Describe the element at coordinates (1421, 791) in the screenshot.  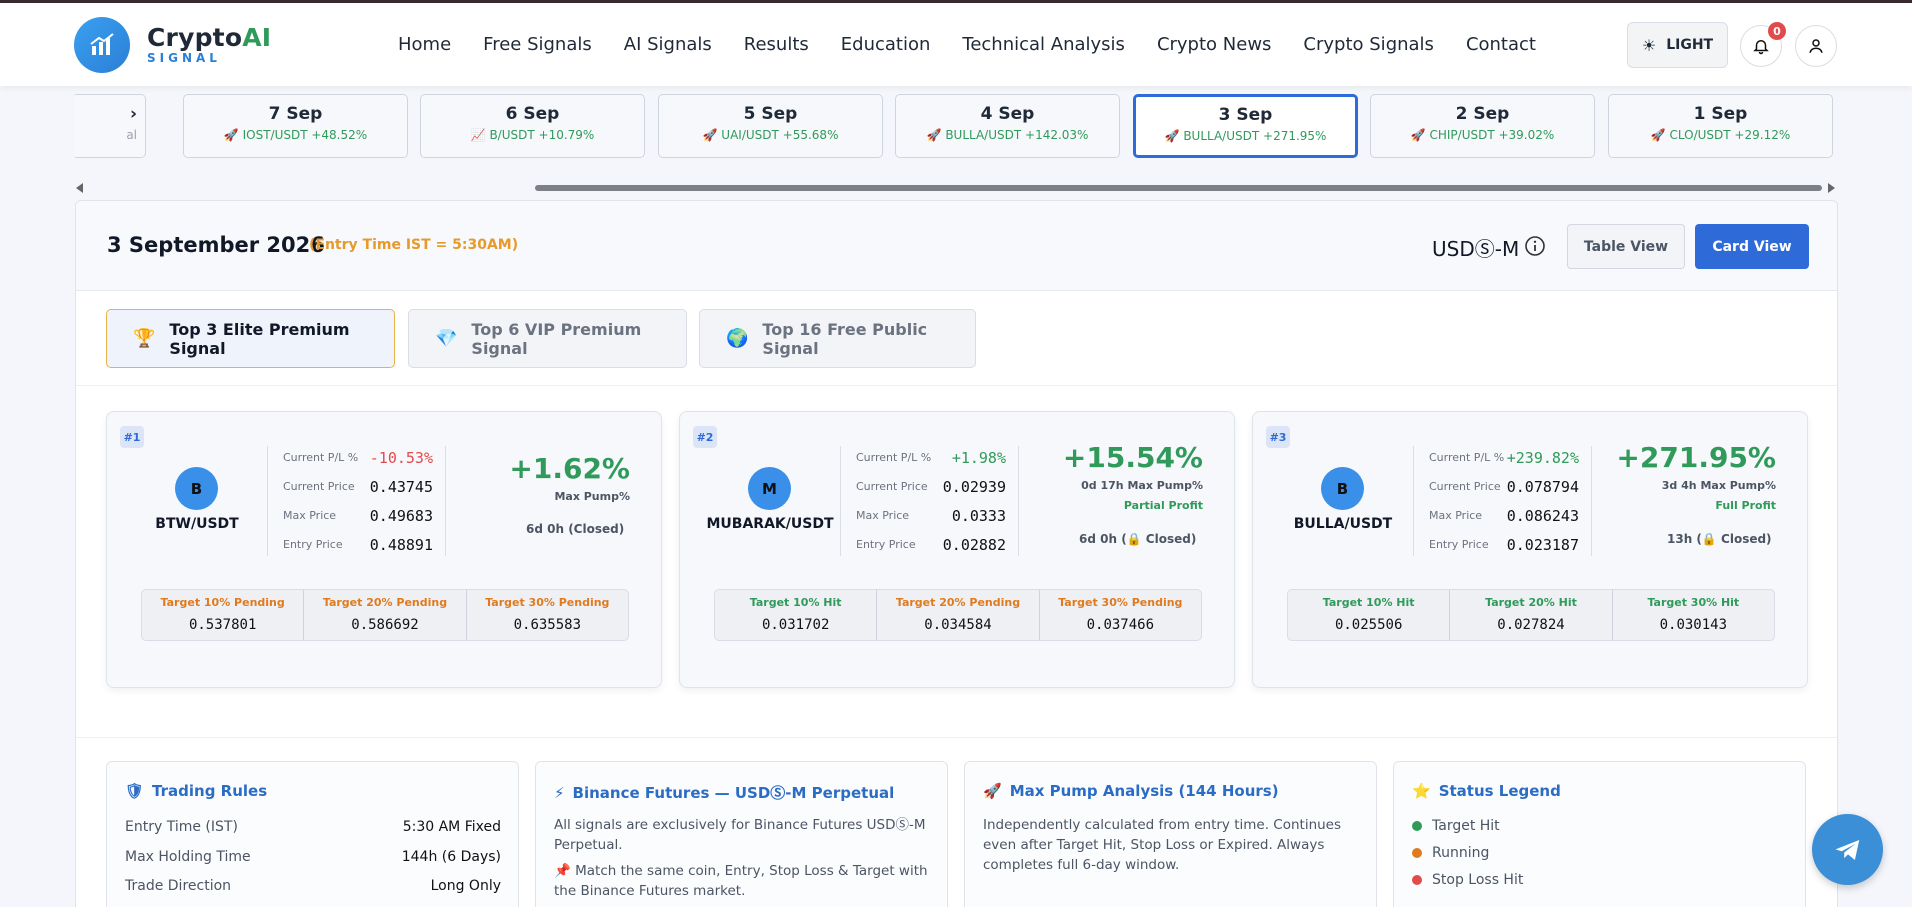
I see `star-icon: ⭐` at that location.